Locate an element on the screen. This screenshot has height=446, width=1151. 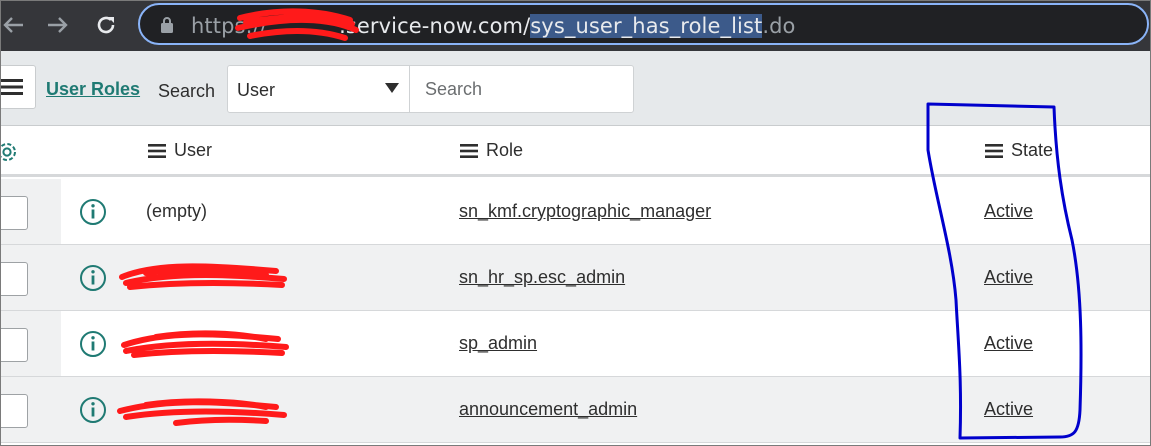
arrow-left-icon is located at coordinates (13, 25).